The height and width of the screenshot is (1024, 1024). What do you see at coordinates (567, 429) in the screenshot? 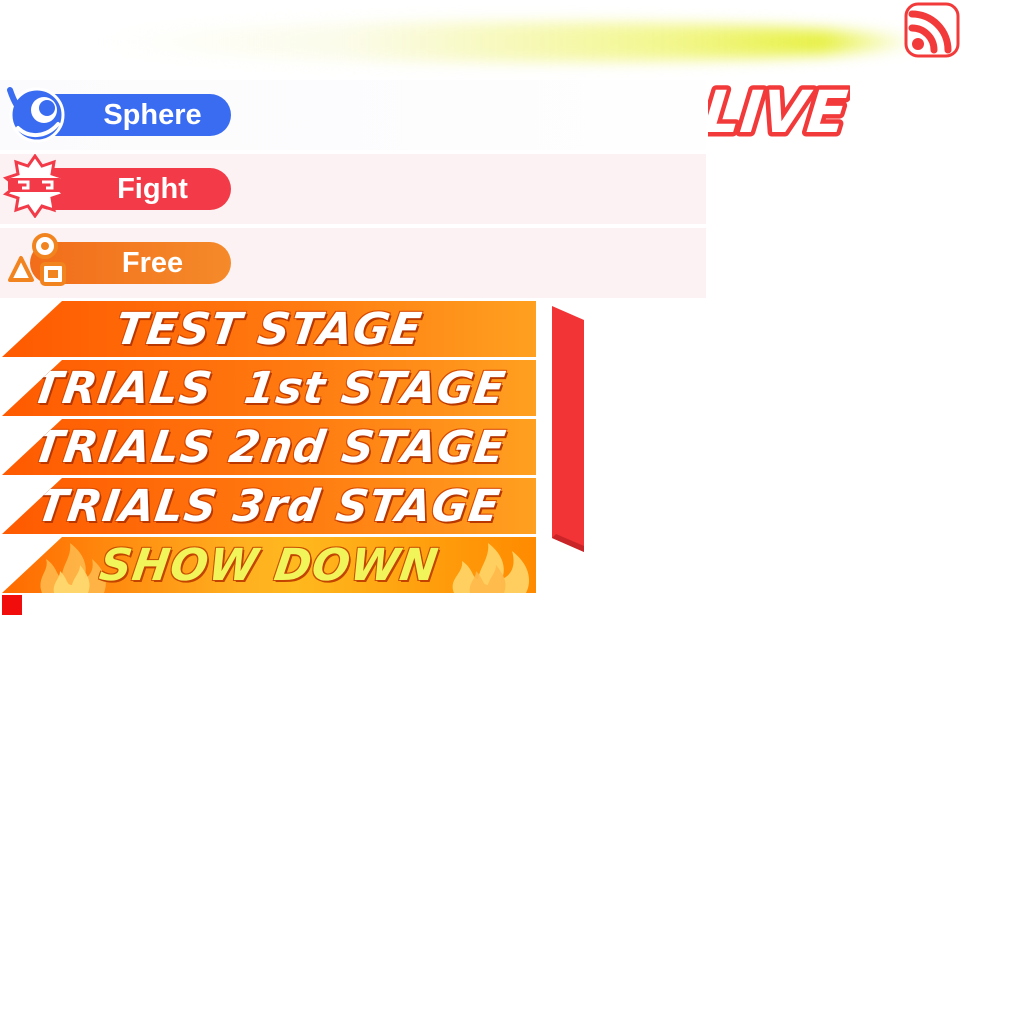
I see `stage-list-side-tab` at bounding box center [567, 429].